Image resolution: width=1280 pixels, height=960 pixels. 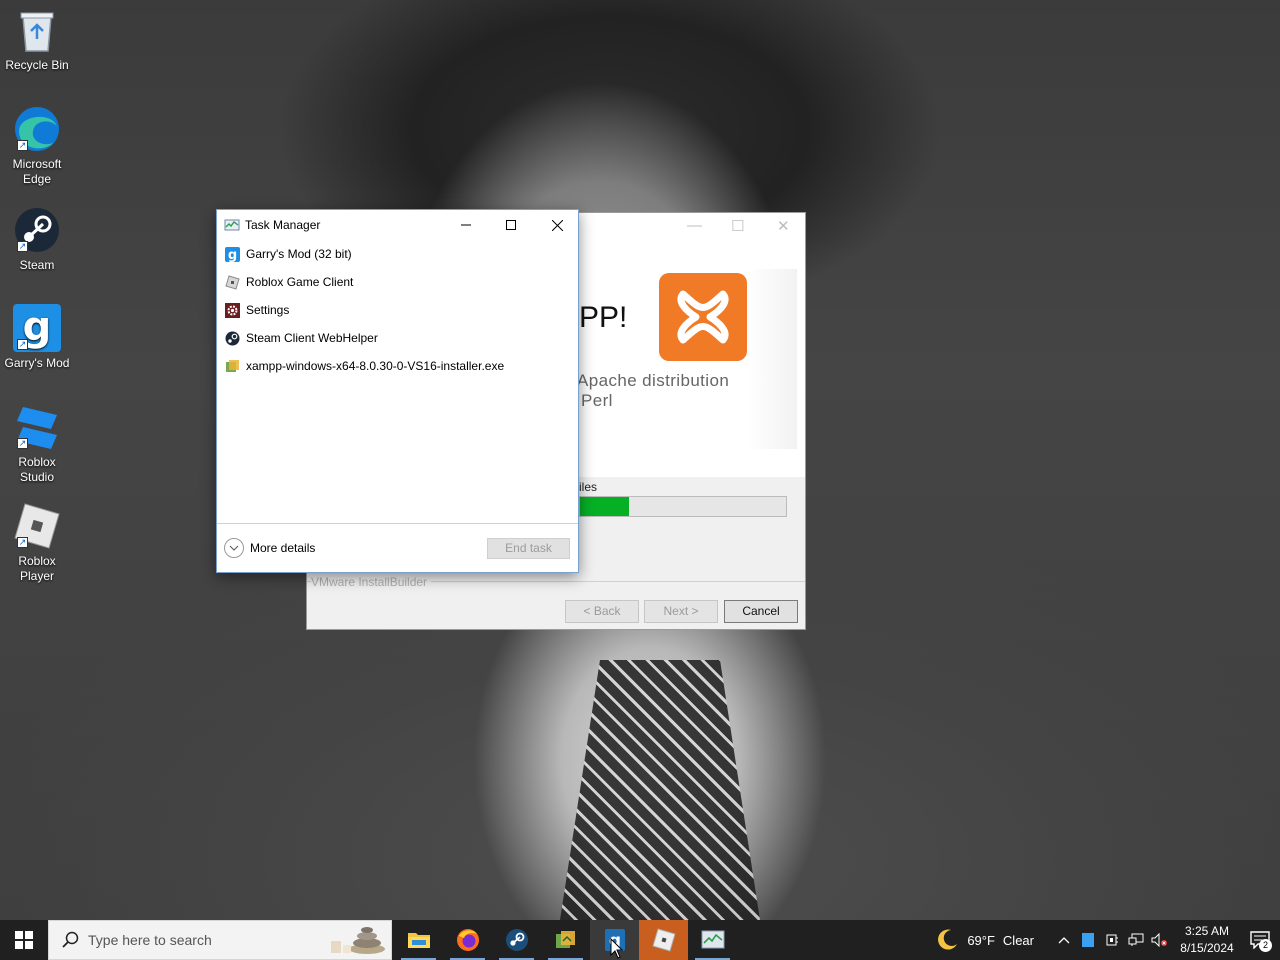 I want to click on task-manager-footer: More details End task, so click(x=397, y=547).